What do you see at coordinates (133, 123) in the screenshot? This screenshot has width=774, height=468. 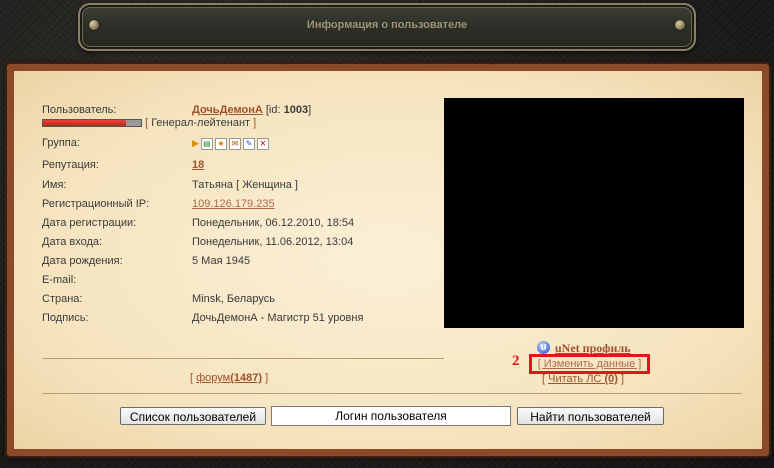 I see `rank-progress-empty` at bounding box center [133, 123].